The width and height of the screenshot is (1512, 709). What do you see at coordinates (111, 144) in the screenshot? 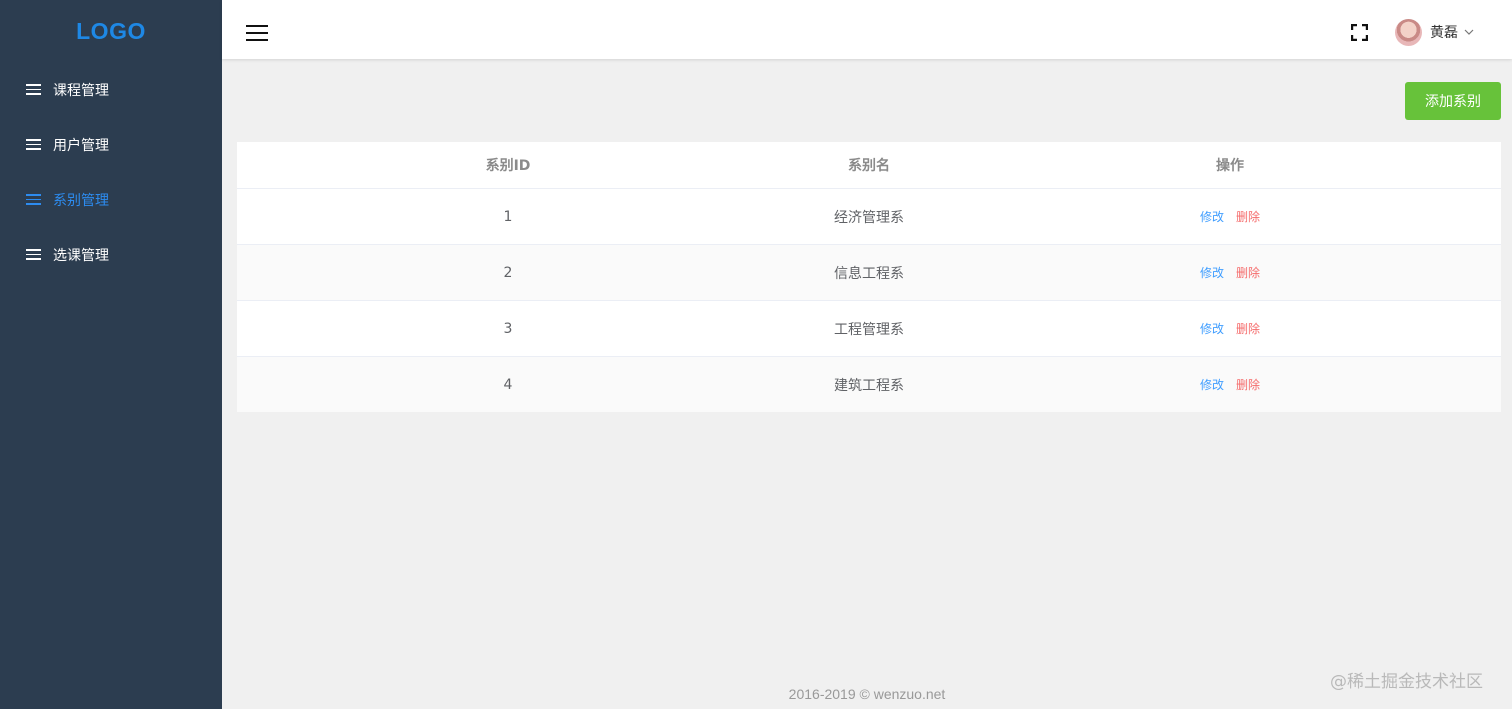
I see `sidebar-item-users: 用户管理` at bounding box center [111, 144].